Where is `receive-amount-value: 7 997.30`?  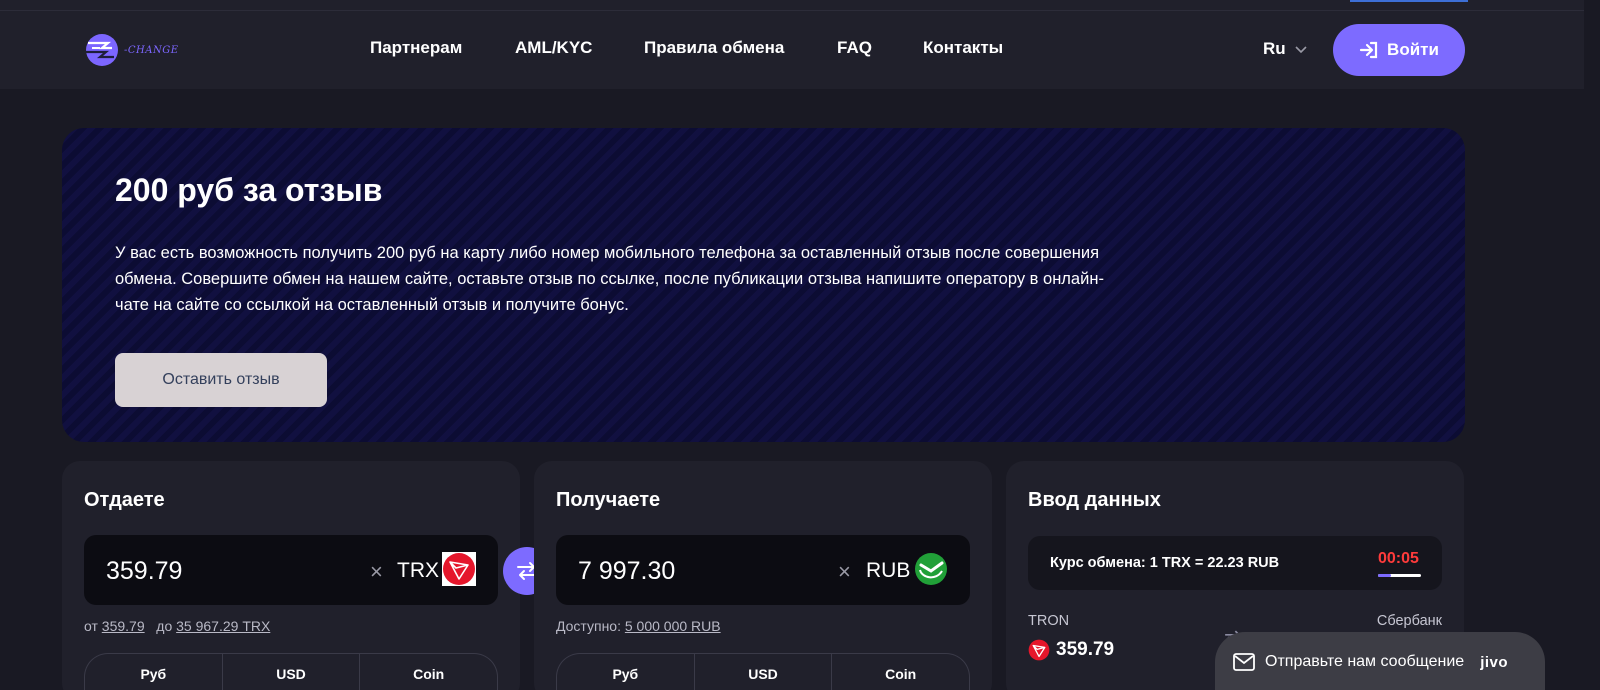 receive-amount-value: 7 997.30 is located at coordinates (626, 571).